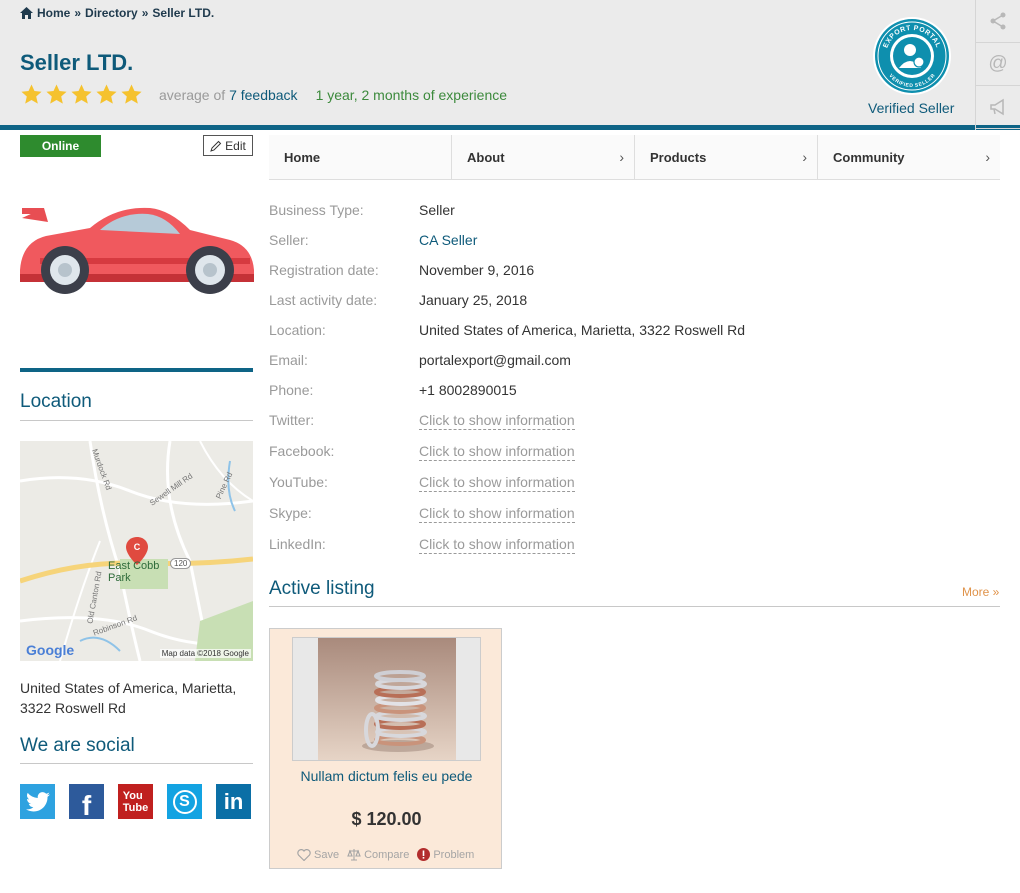  I want to click on info-value: November 9, 2016, so click(477, 270).